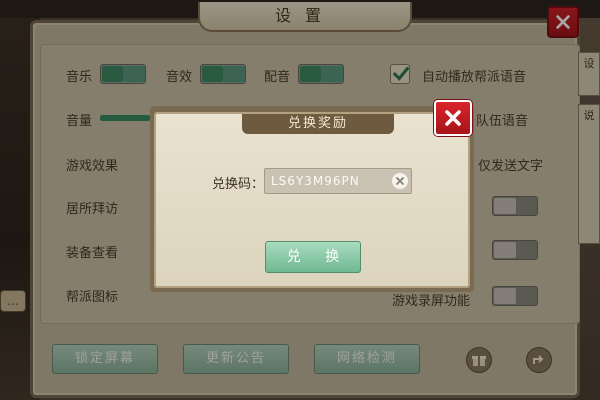 The width and height of the screenshot is (600, 400). I want to click on close-icon, so click(453, 118).